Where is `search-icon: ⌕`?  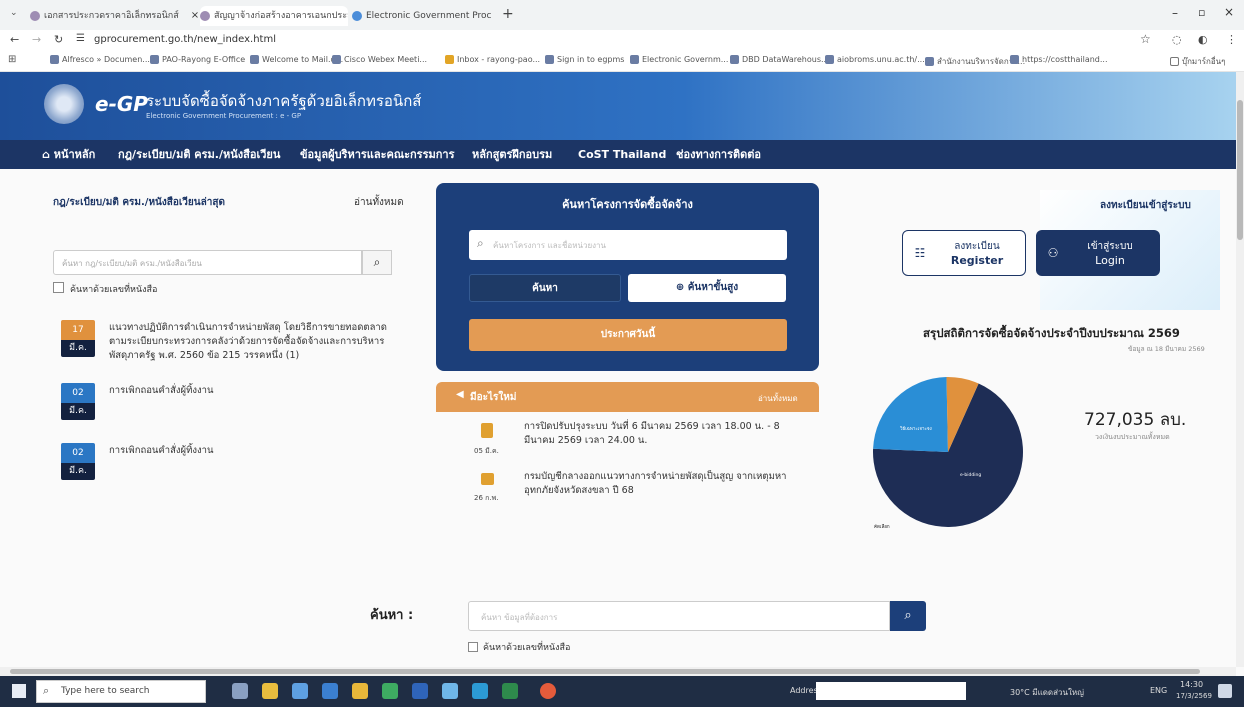 search-icon: ⌕ is located at coordinates (377, 262).